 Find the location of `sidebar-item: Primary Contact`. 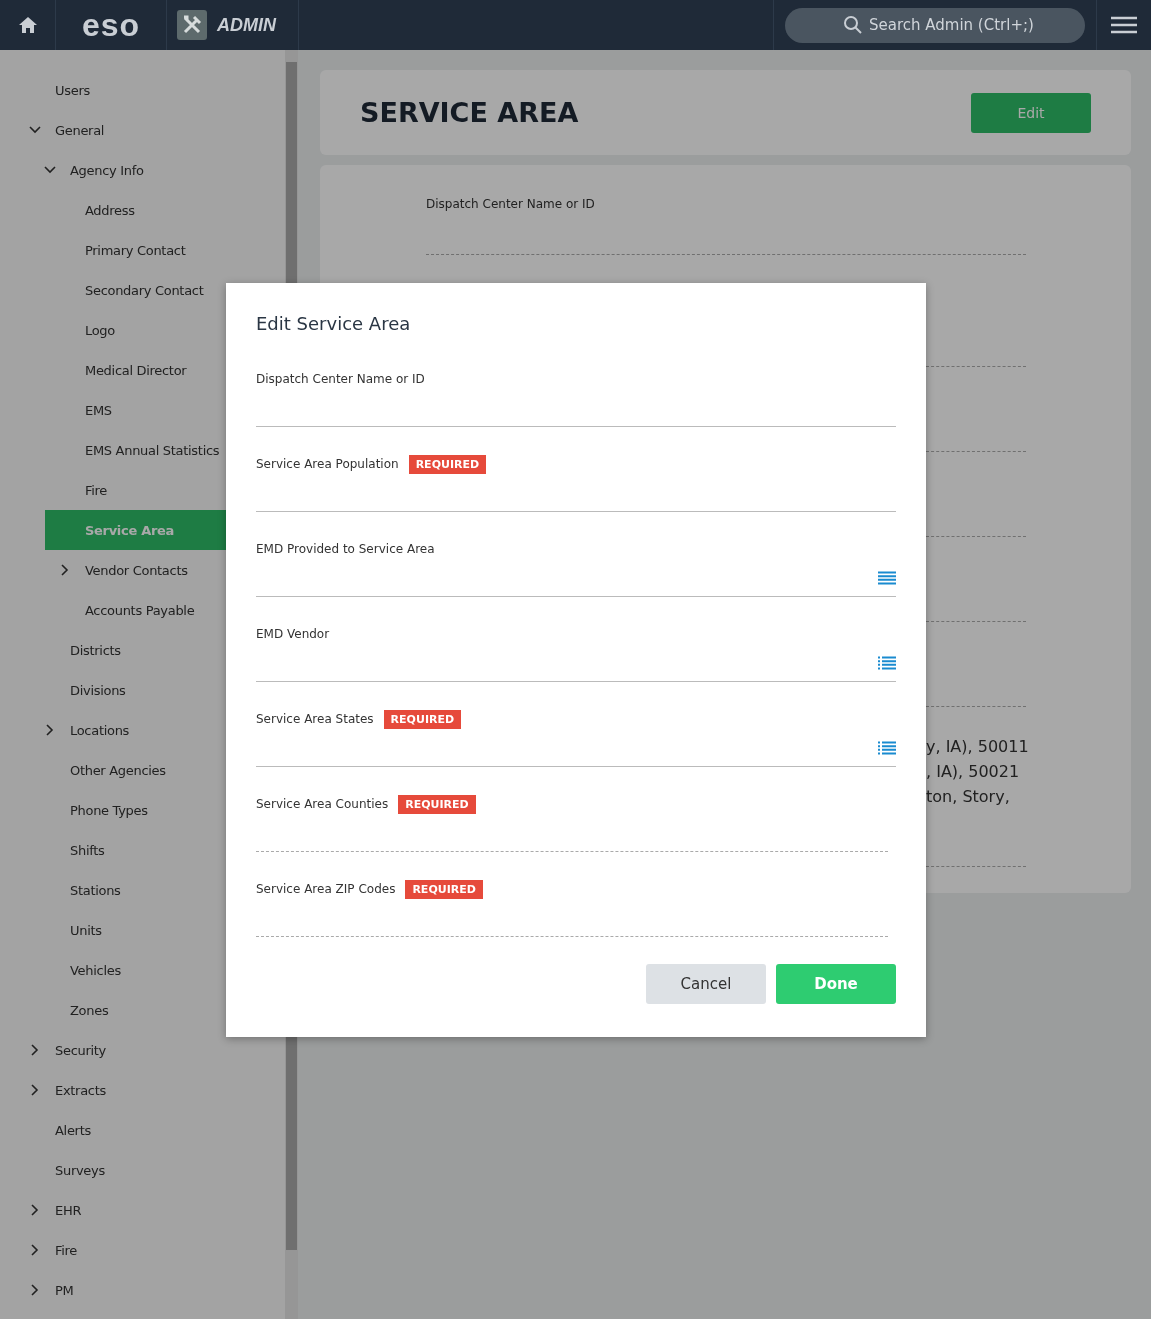

sidebar-item: Primary Contact is located at coordinates (170, 250).